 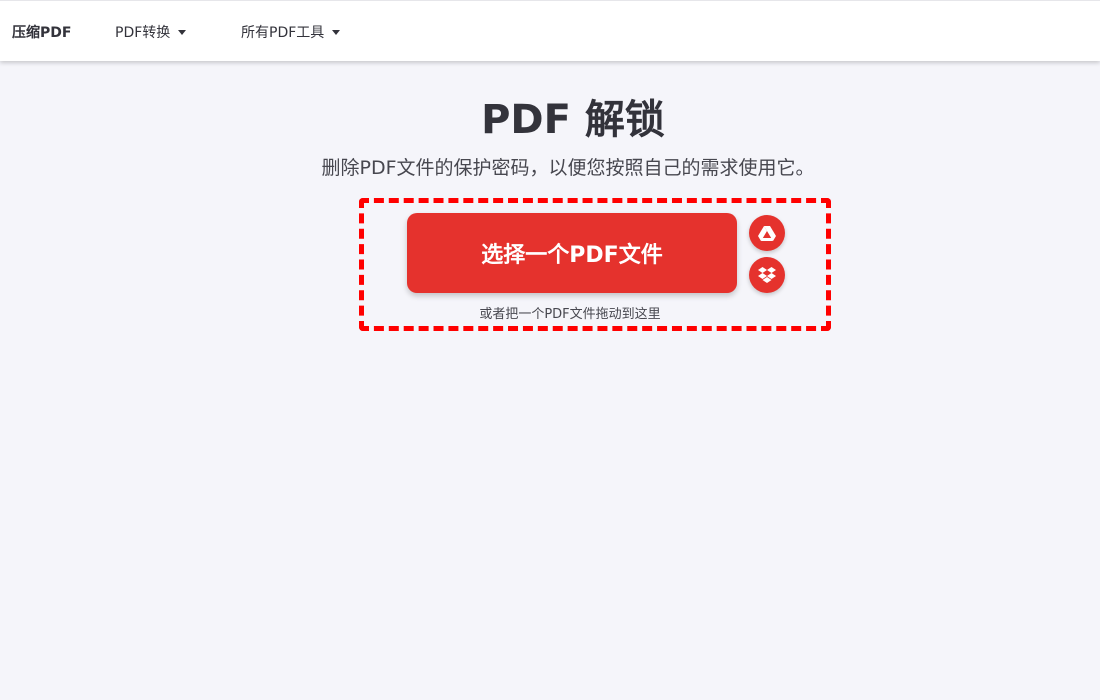 I want to click on nav-pdf-convert-menu: PDF转换, so click(x=151, y=31).